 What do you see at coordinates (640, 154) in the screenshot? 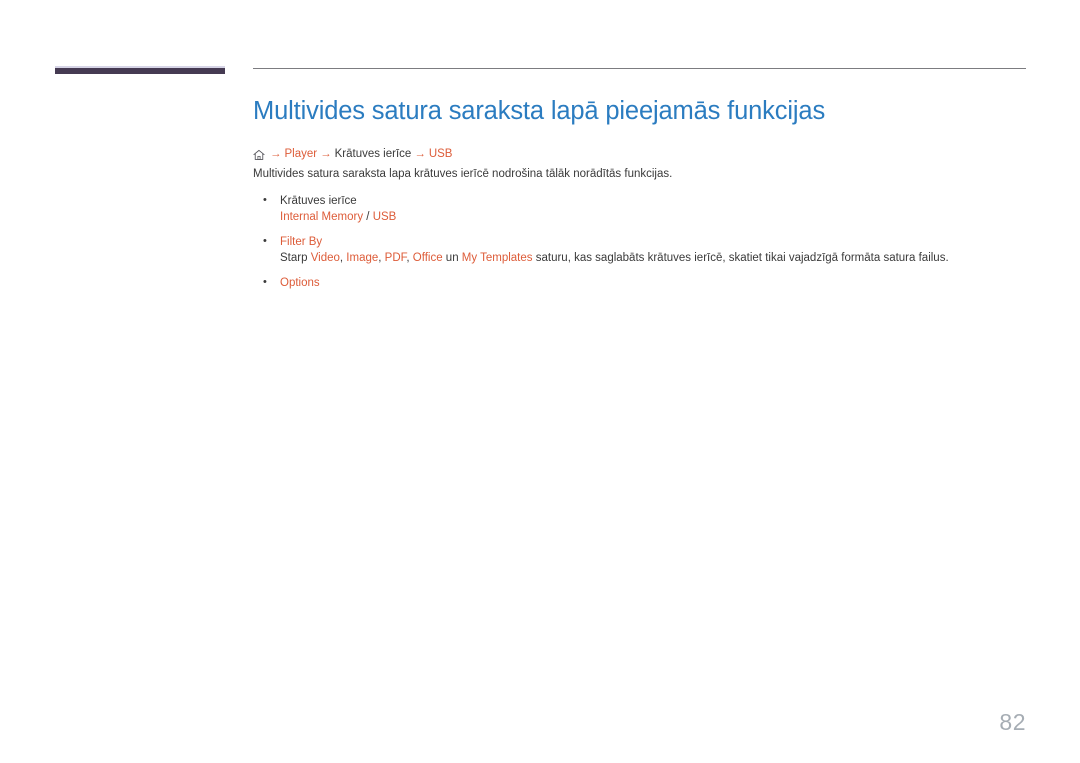
I see `breadcrumb: → Player → Krātuves ierīce → USB` at bounding box center [640, 154].